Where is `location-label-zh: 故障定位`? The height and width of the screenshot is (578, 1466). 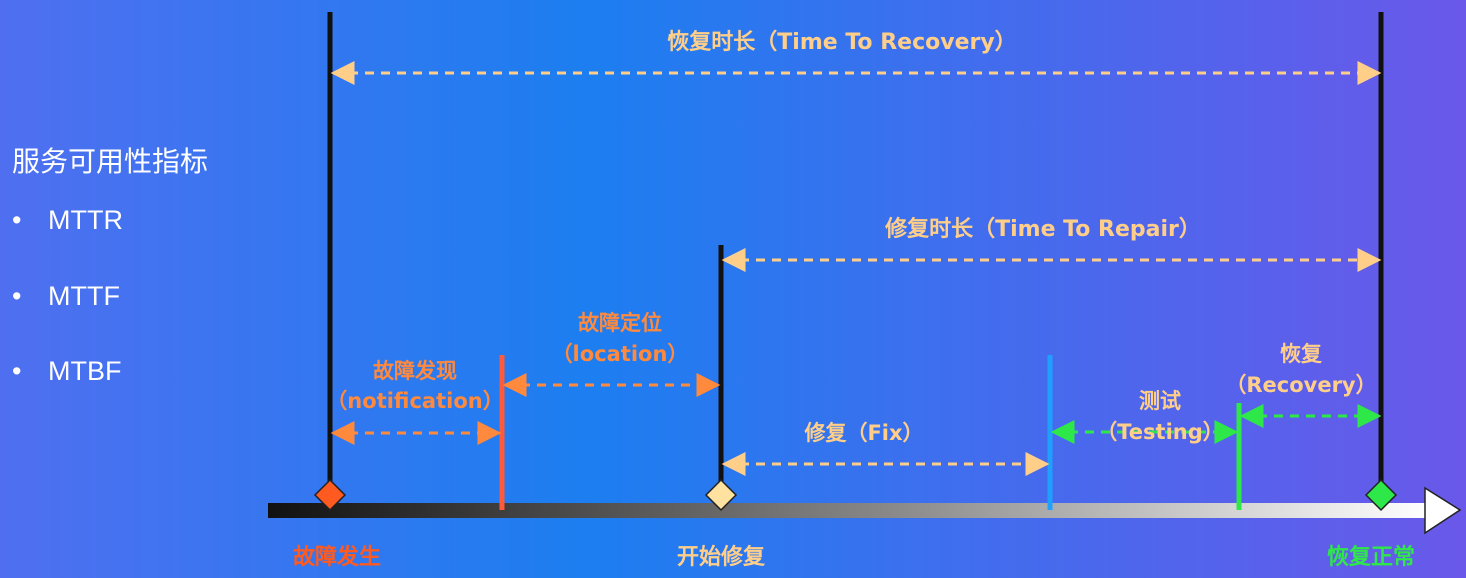
location-label-zh: 故障定位 is located at coordinates (620, 323).